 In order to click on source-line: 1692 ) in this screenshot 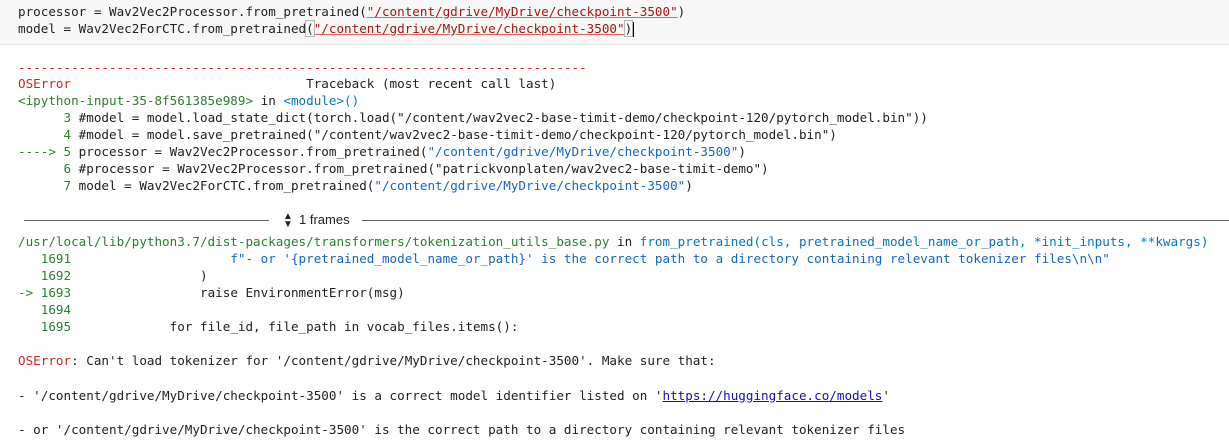, I will do `click(113, 275)`.